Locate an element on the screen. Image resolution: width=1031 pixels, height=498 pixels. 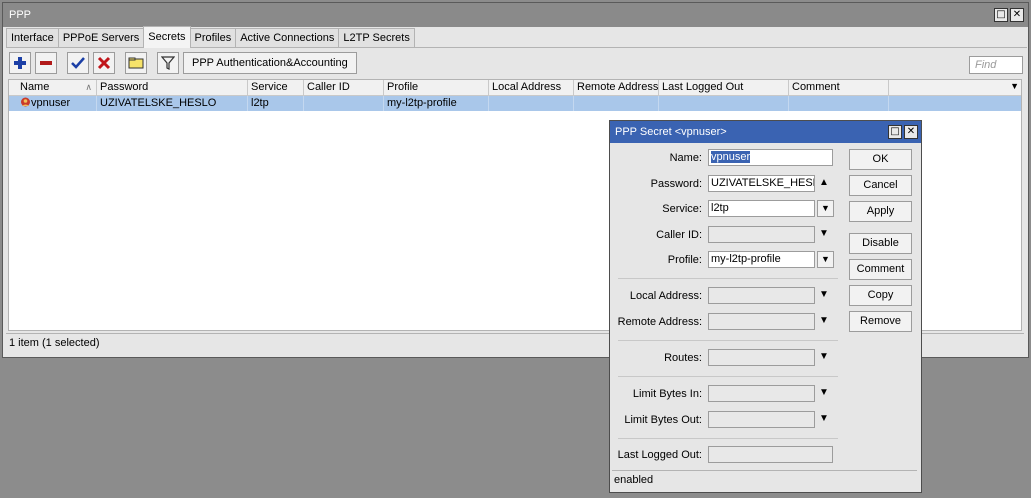
cell-password: UZIVATELSKE_HESLO is located at coordinates (172, 103).